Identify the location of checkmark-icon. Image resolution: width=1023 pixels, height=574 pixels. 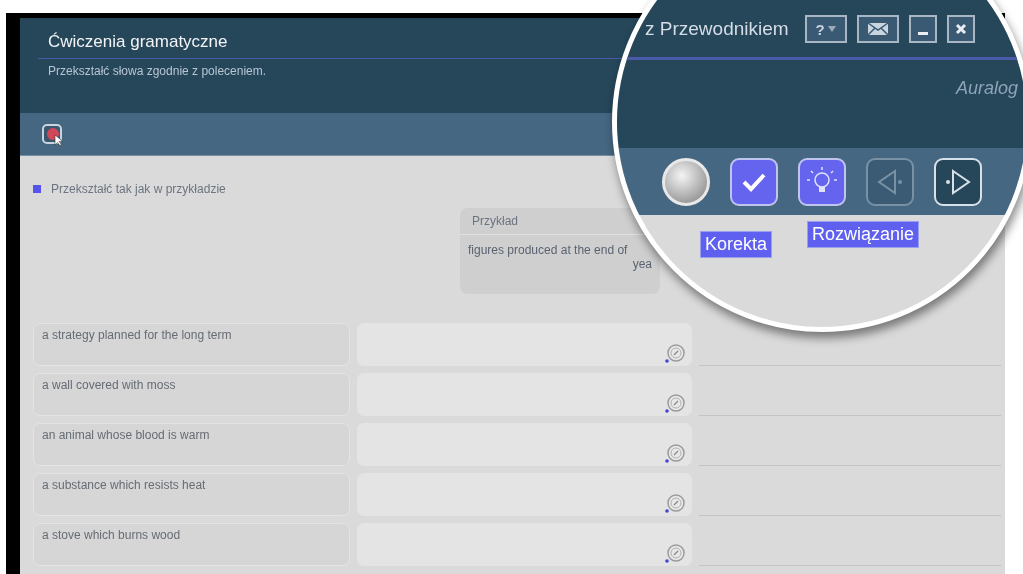
(754, 181).